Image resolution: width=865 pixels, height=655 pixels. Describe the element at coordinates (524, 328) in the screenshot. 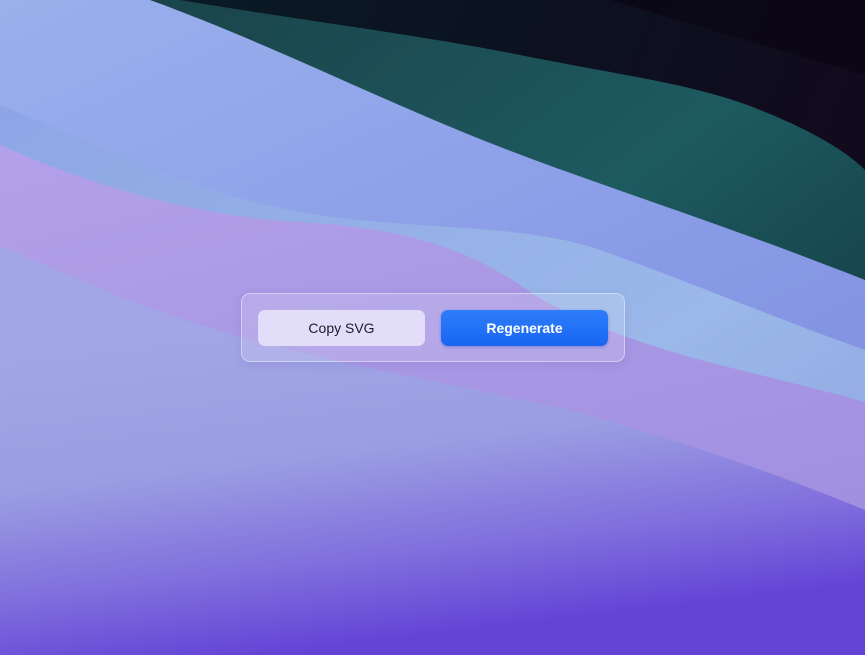

I see `regenerate-button: Regenerate` at that location.